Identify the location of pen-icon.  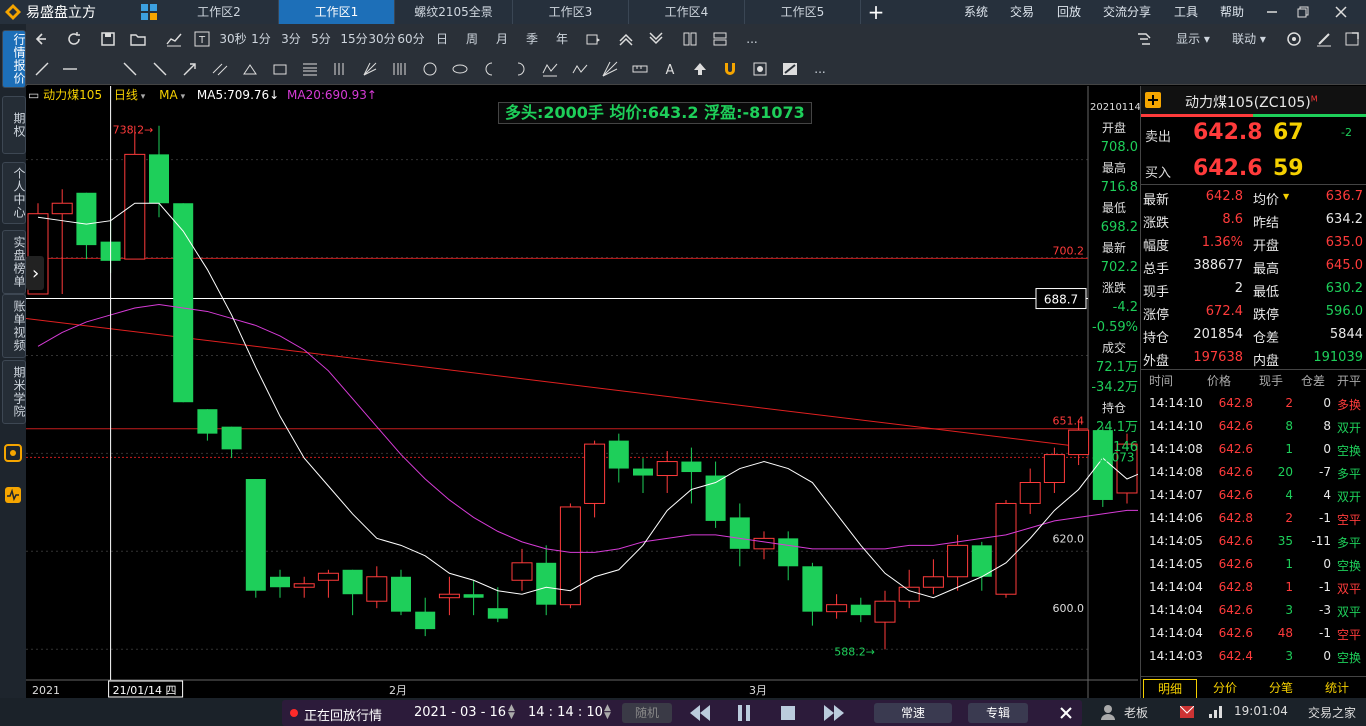
(1324, 39).